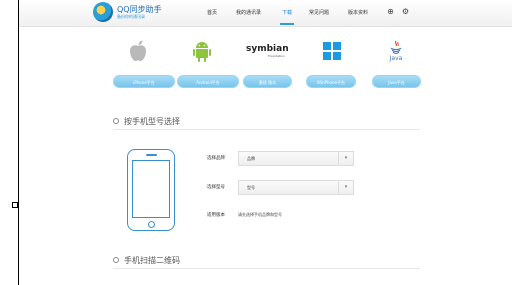  What do you see at coordinates (276, 56) in the screenshot?
I see `symbian-logo-sub: Foundation` at bounding box center [276, 56].